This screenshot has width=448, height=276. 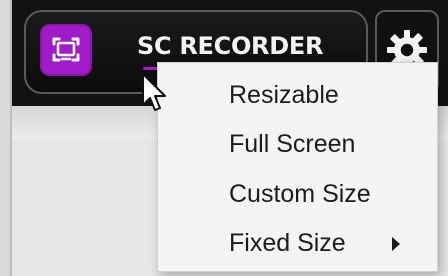 What do you see at coordinates (287, 243) in the screenshot?
I see `menu-item-label: Fixed Size` at bounding box center [287, 243].